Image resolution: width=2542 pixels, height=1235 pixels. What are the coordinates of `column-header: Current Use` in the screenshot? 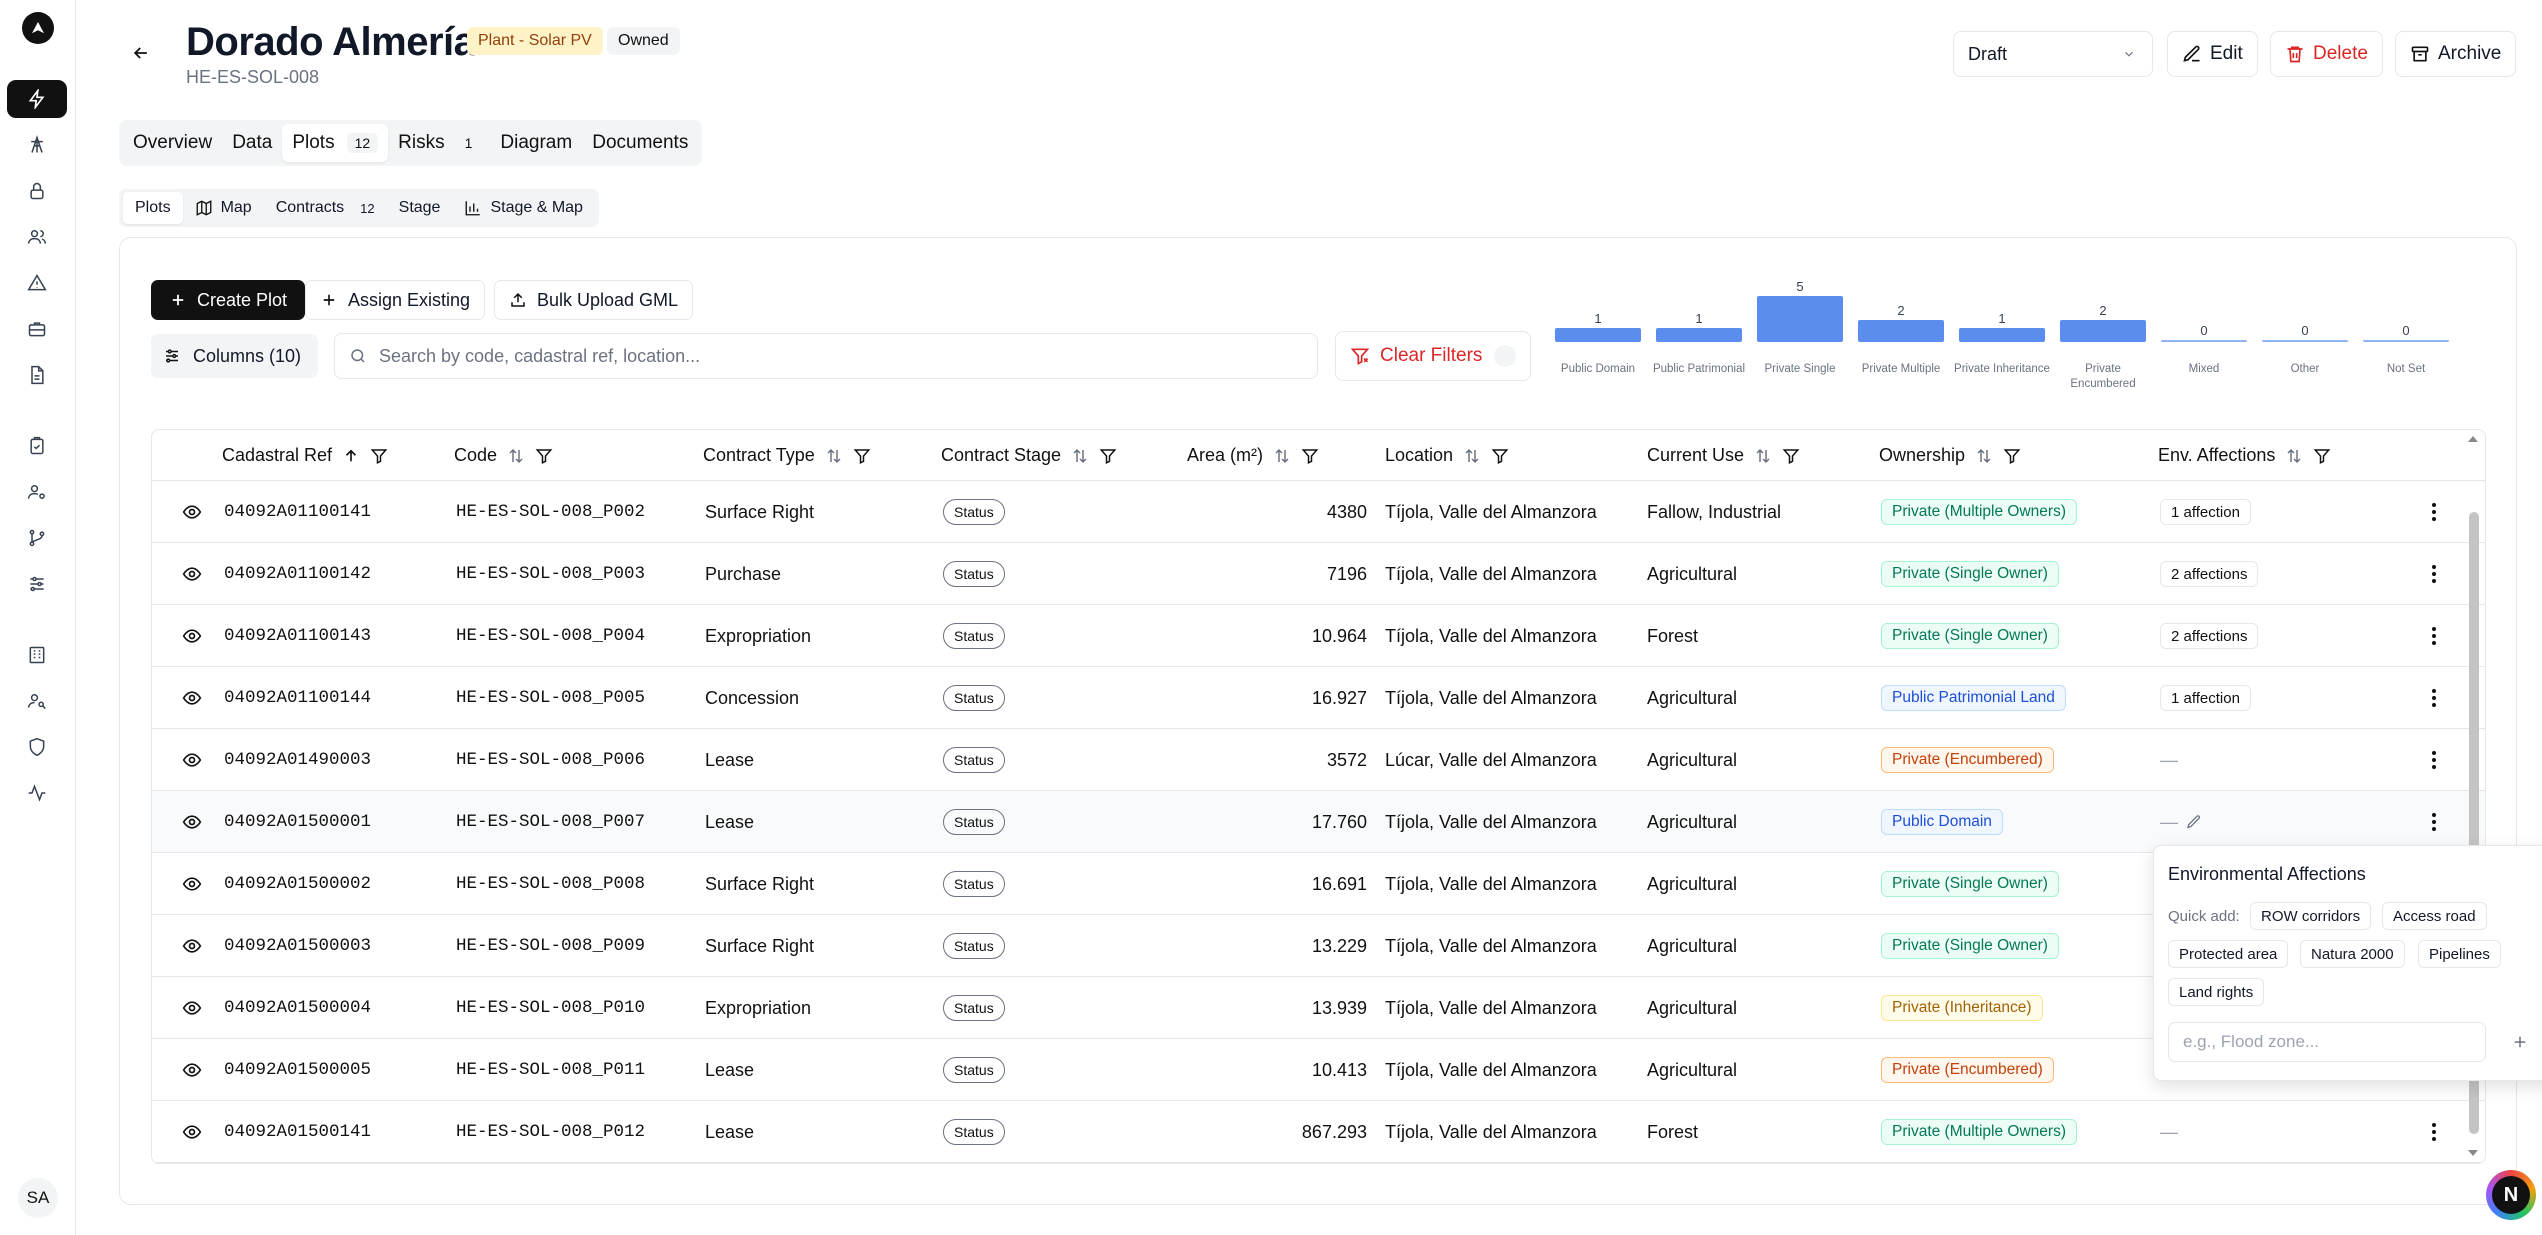 It's located at (1723, 455).